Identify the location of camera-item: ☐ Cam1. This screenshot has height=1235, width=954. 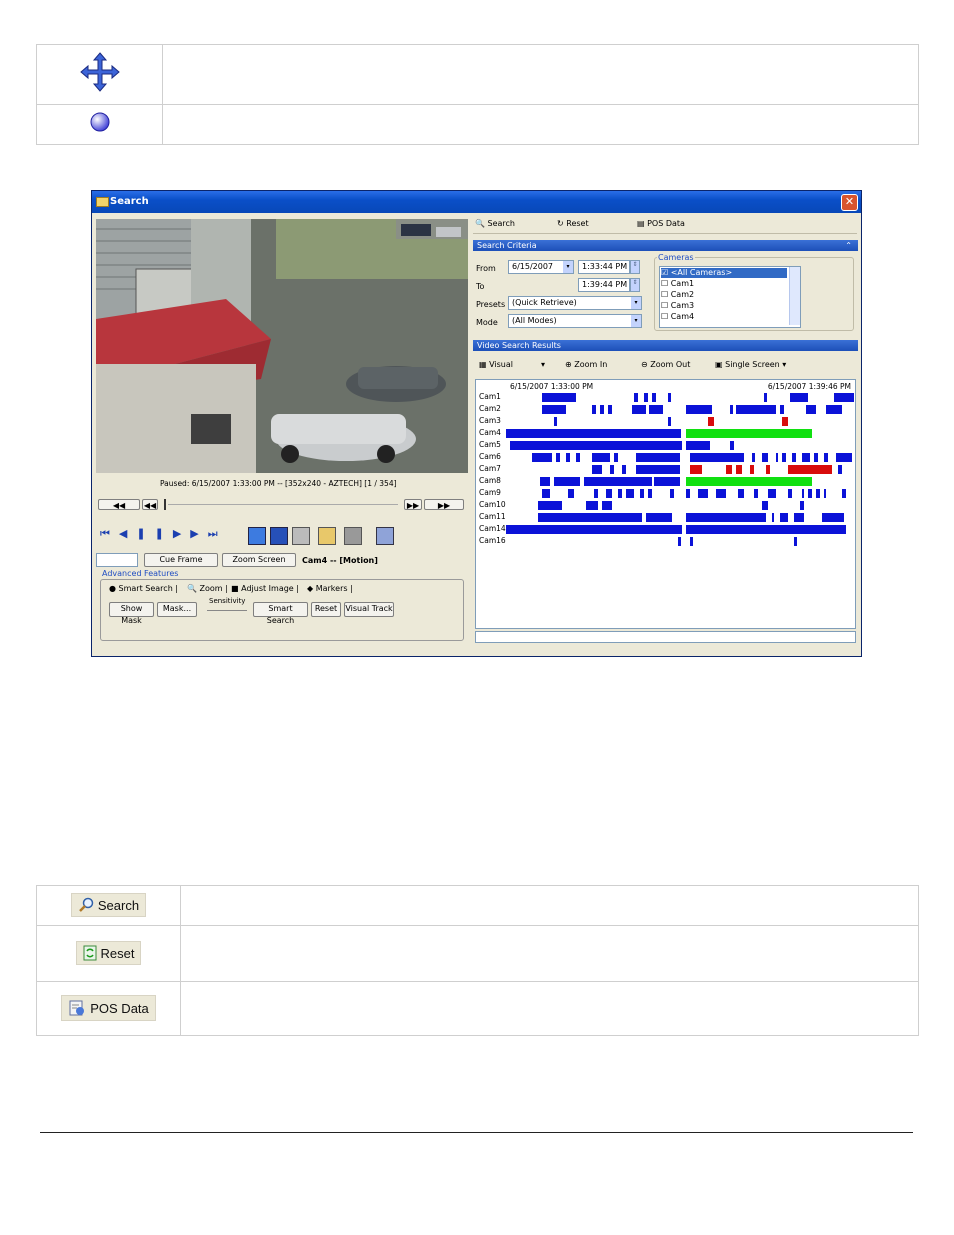
(677, 284).